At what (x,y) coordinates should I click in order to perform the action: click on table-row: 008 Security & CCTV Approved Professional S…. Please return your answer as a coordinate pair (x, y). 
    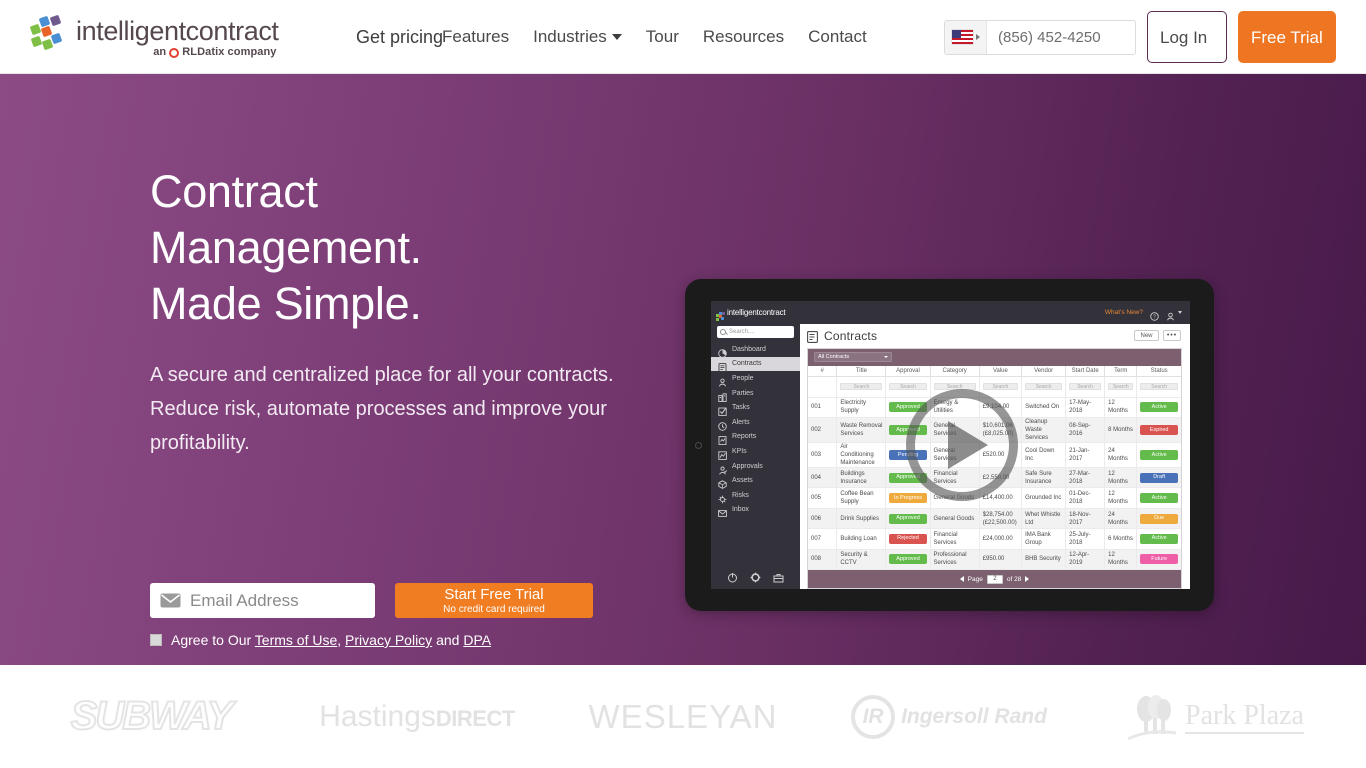
    Looking at the image, I should click on (994, 560).